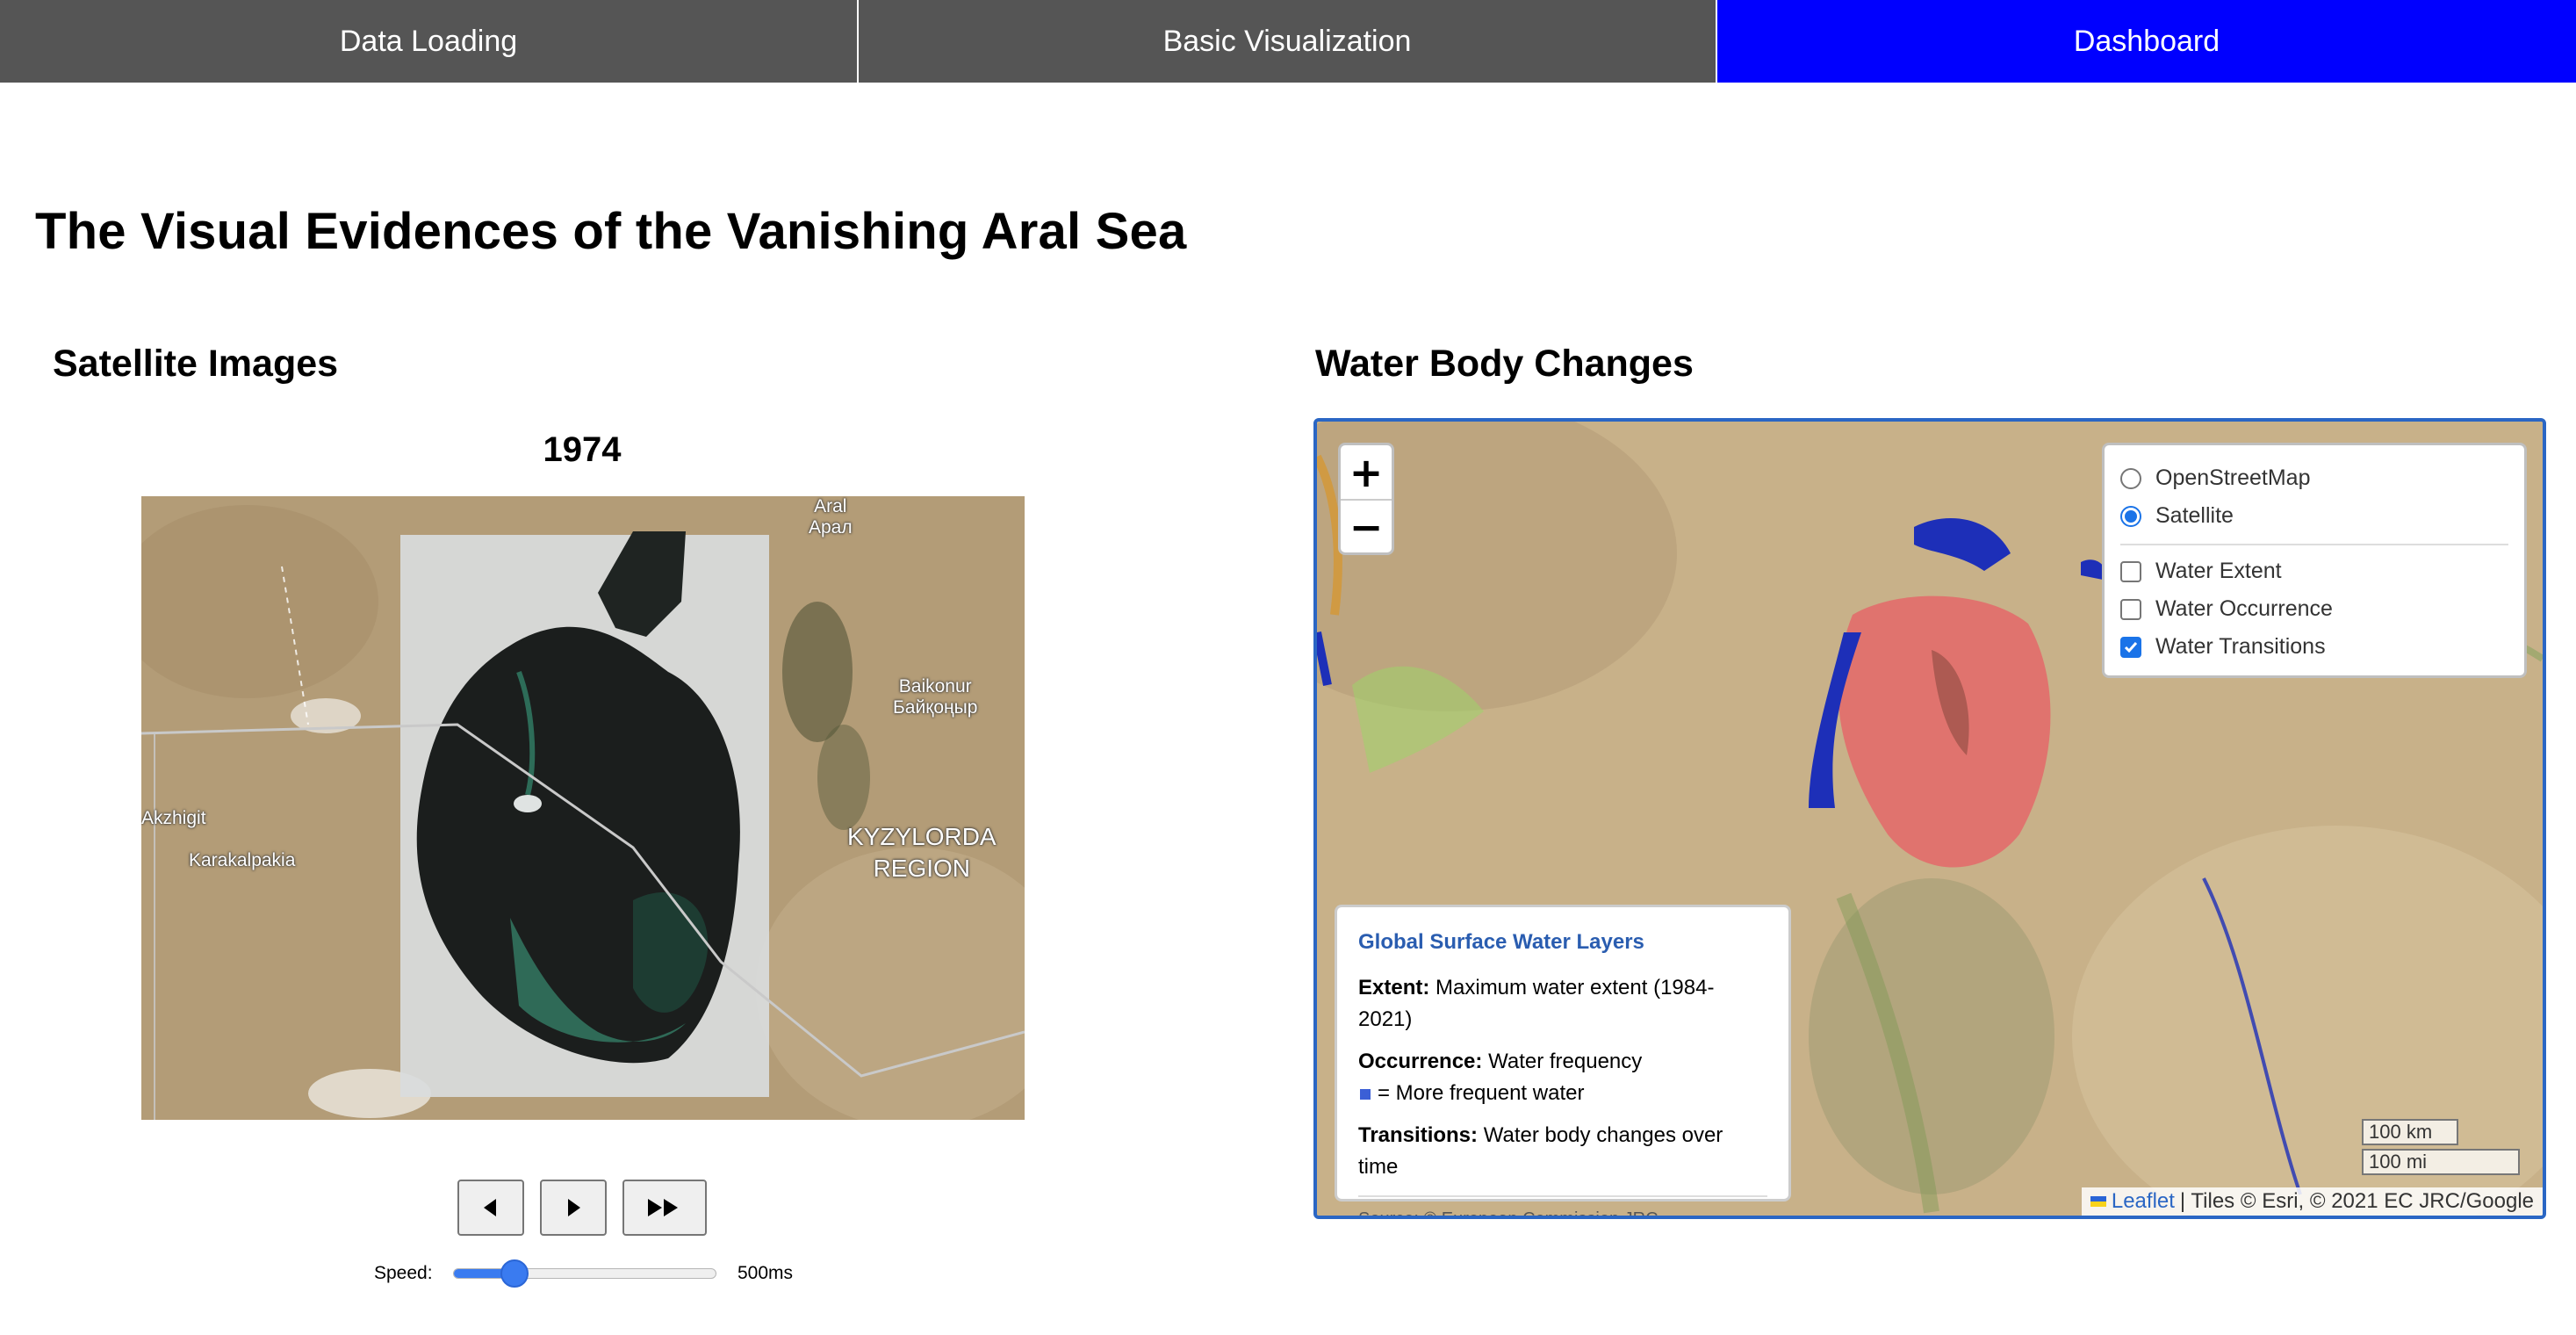 The image size is (2576, 1335). I want to click on base-layer-label: Satellite, so click(2194, 515).